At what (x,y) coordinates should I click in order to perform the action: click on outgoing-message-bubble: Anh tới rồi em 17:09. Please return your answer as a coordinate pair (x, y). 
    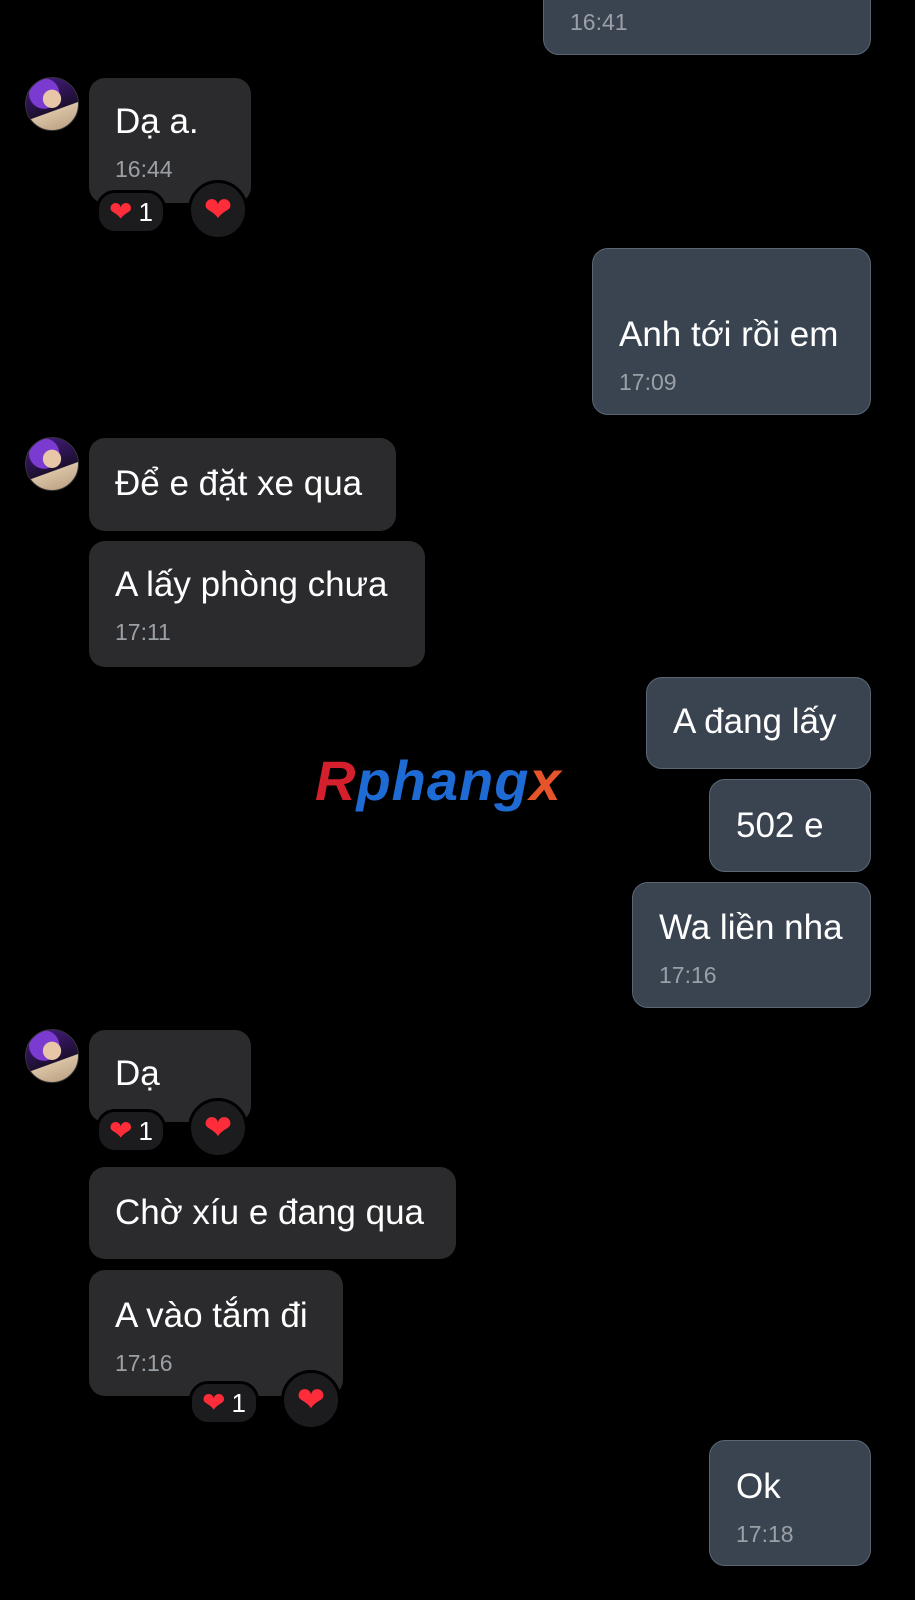
    Looking at the image, I should click on (731, 331).